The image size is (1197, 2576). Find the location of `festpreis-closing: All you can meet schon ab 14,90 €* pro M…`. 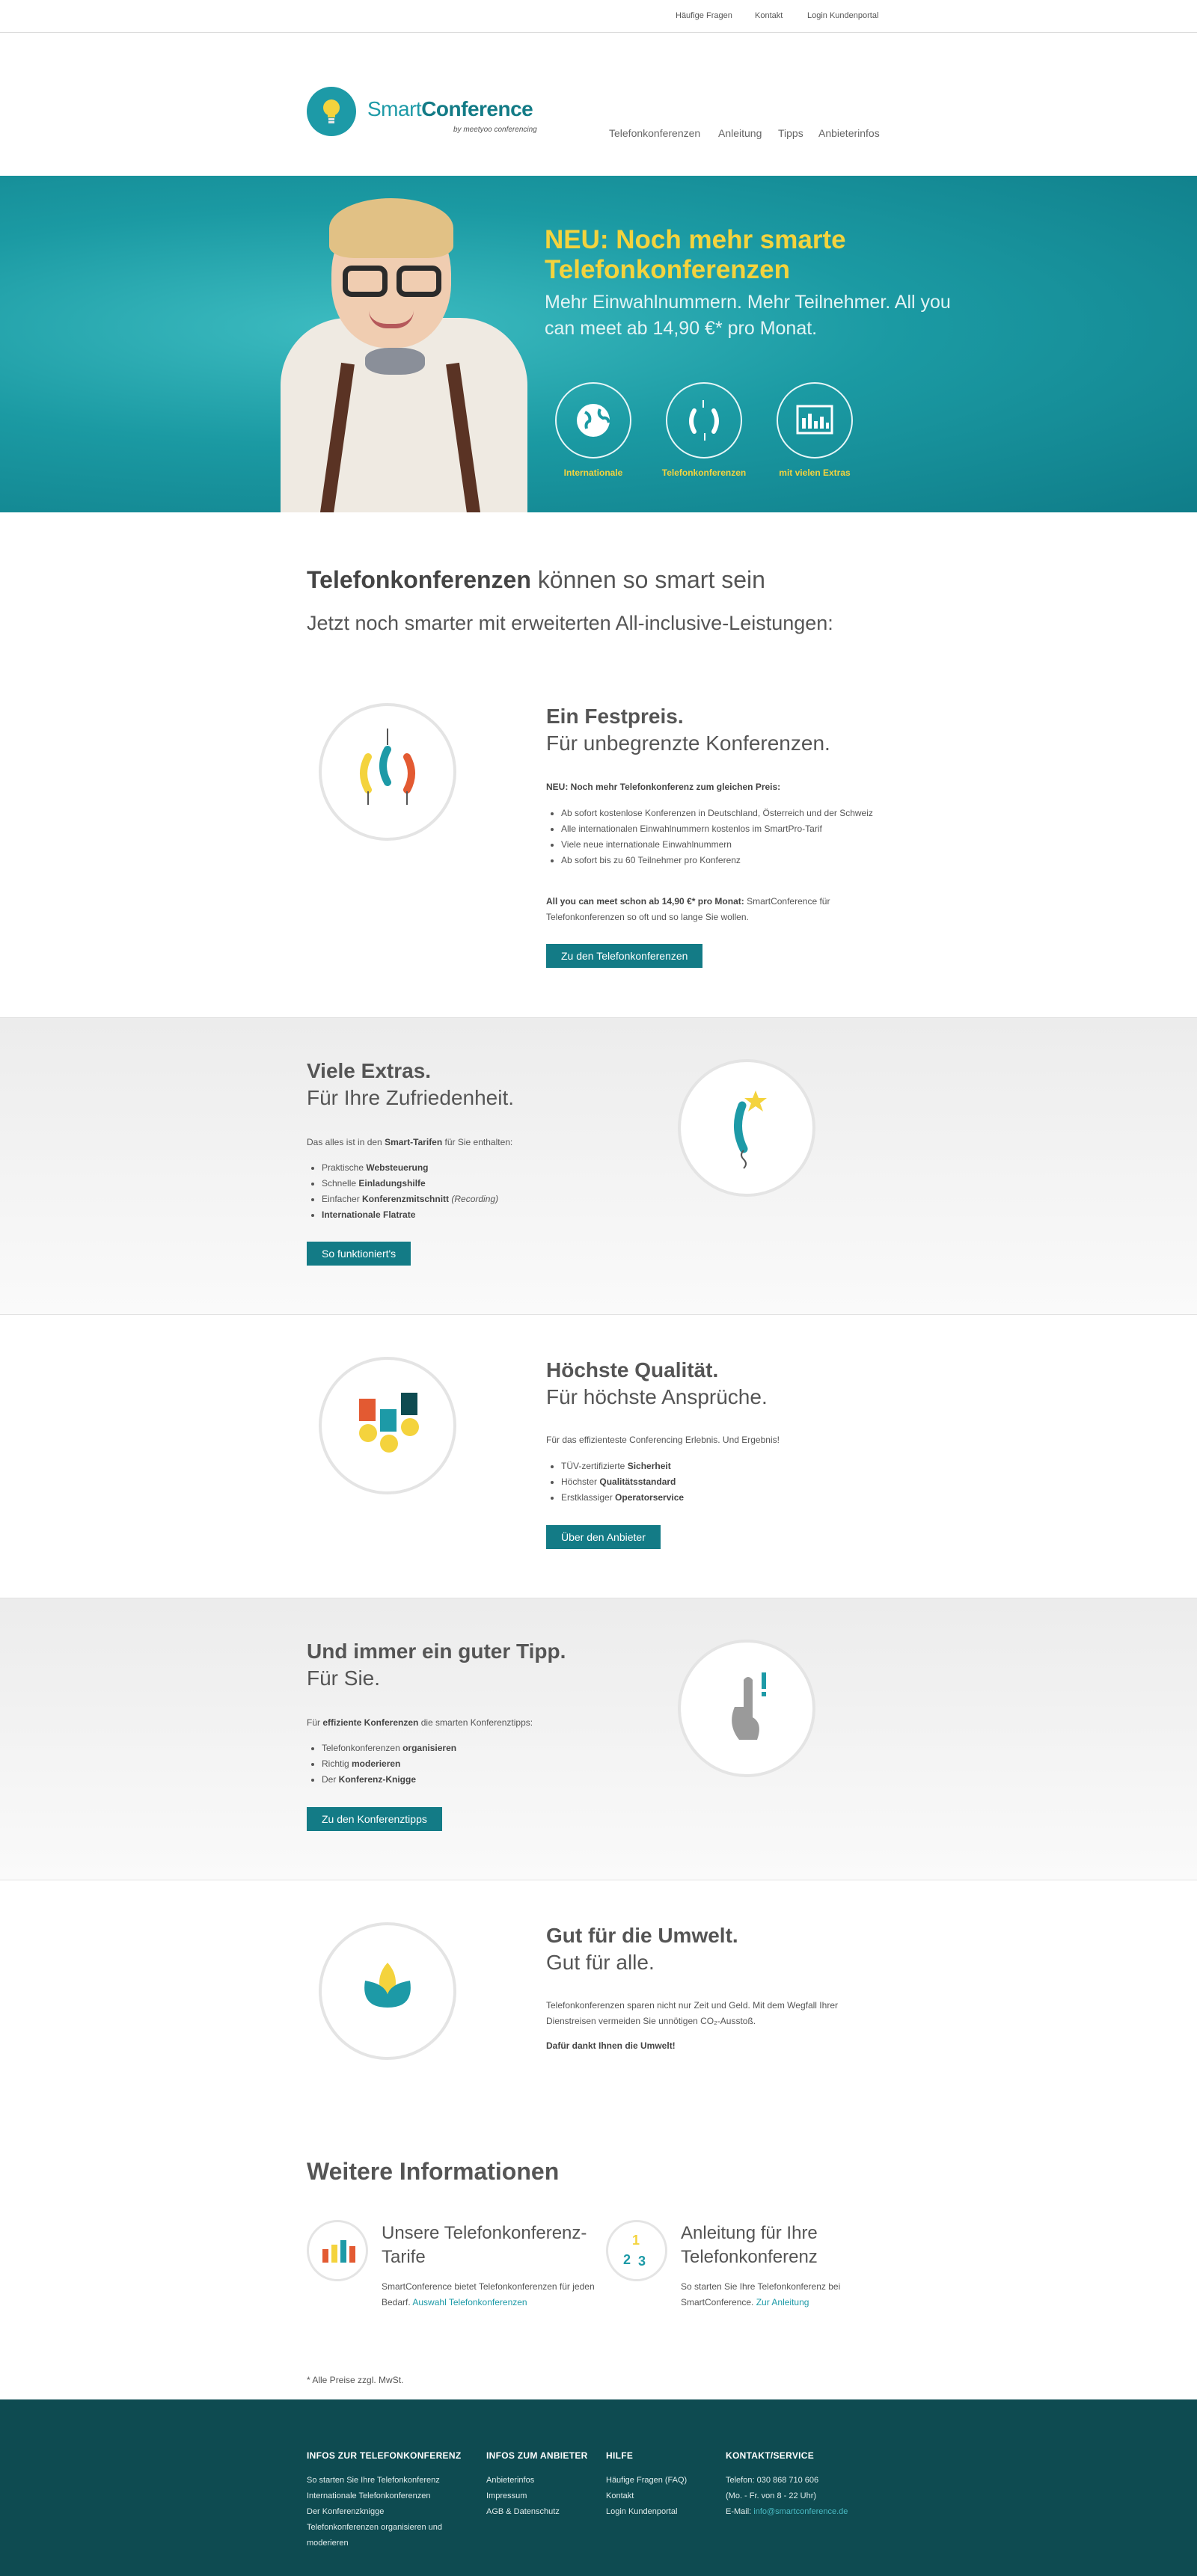

festpreis-closing: All you can meet schon ab 14,90 €* pro M… is located at coordinates (688, 909).